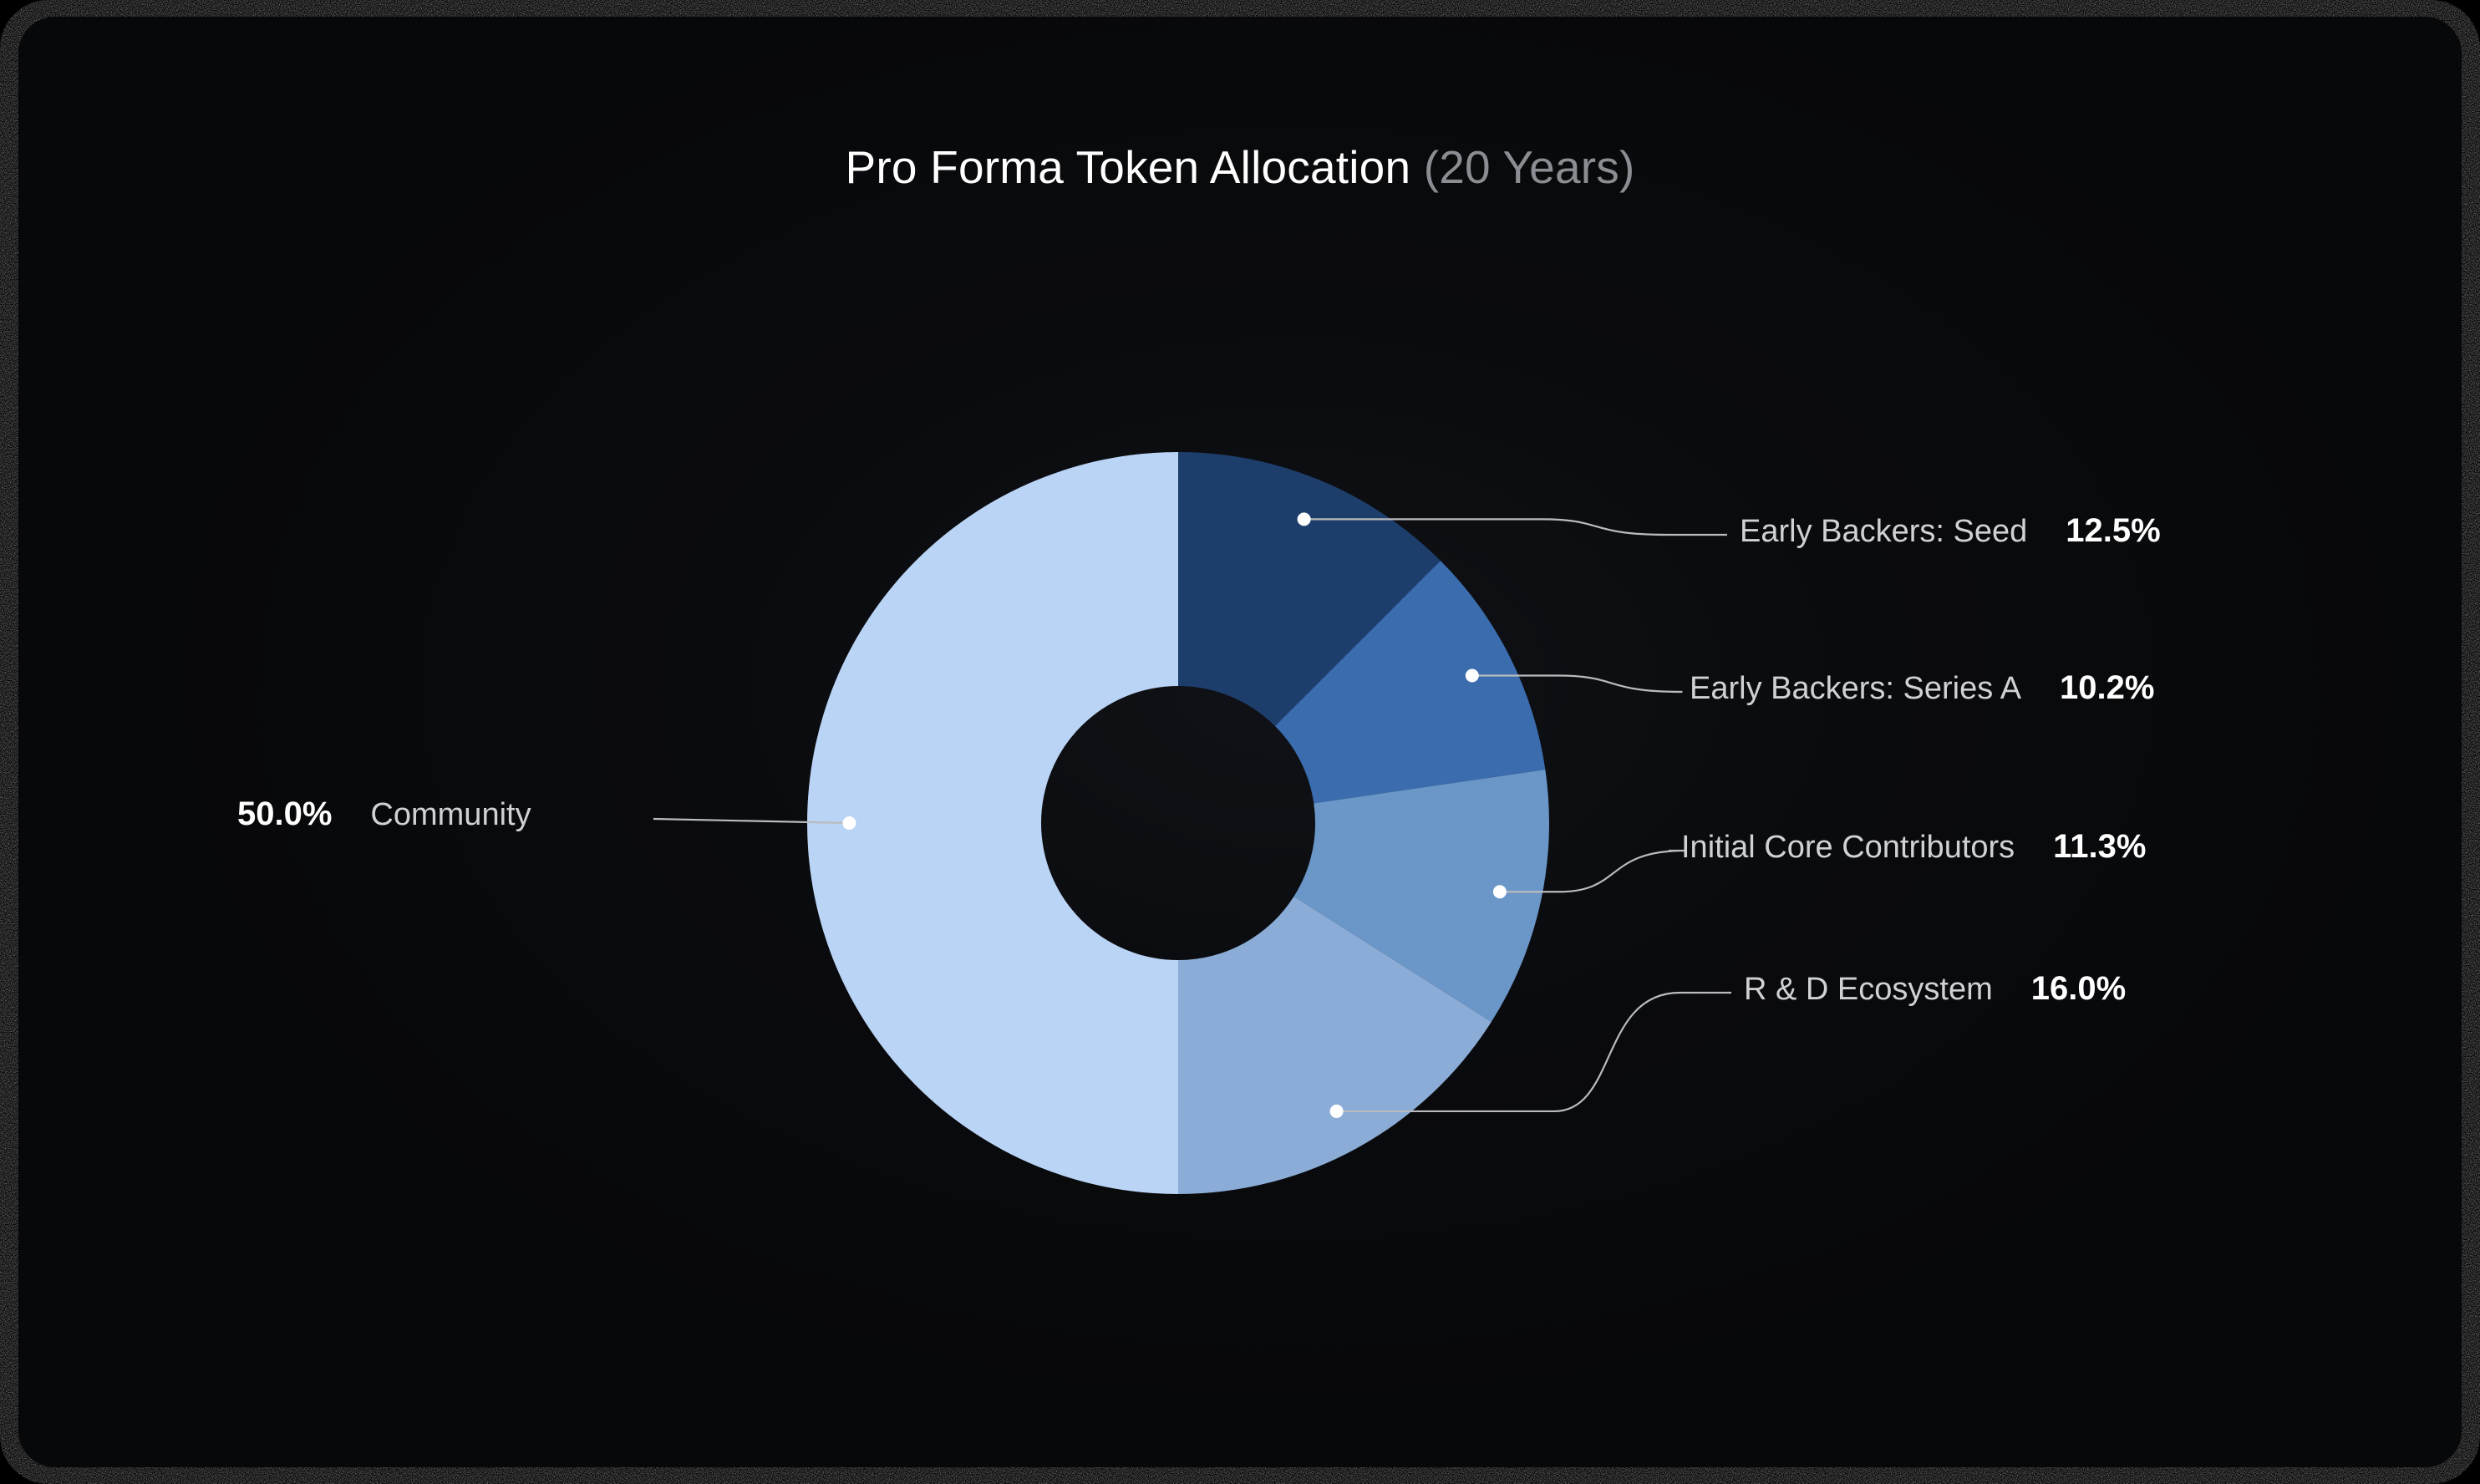  What do you see at coordinates (2100, 846) in the screenshot?
I see `callout-label-value: 11.3%` at bounding box center [2100, 846].